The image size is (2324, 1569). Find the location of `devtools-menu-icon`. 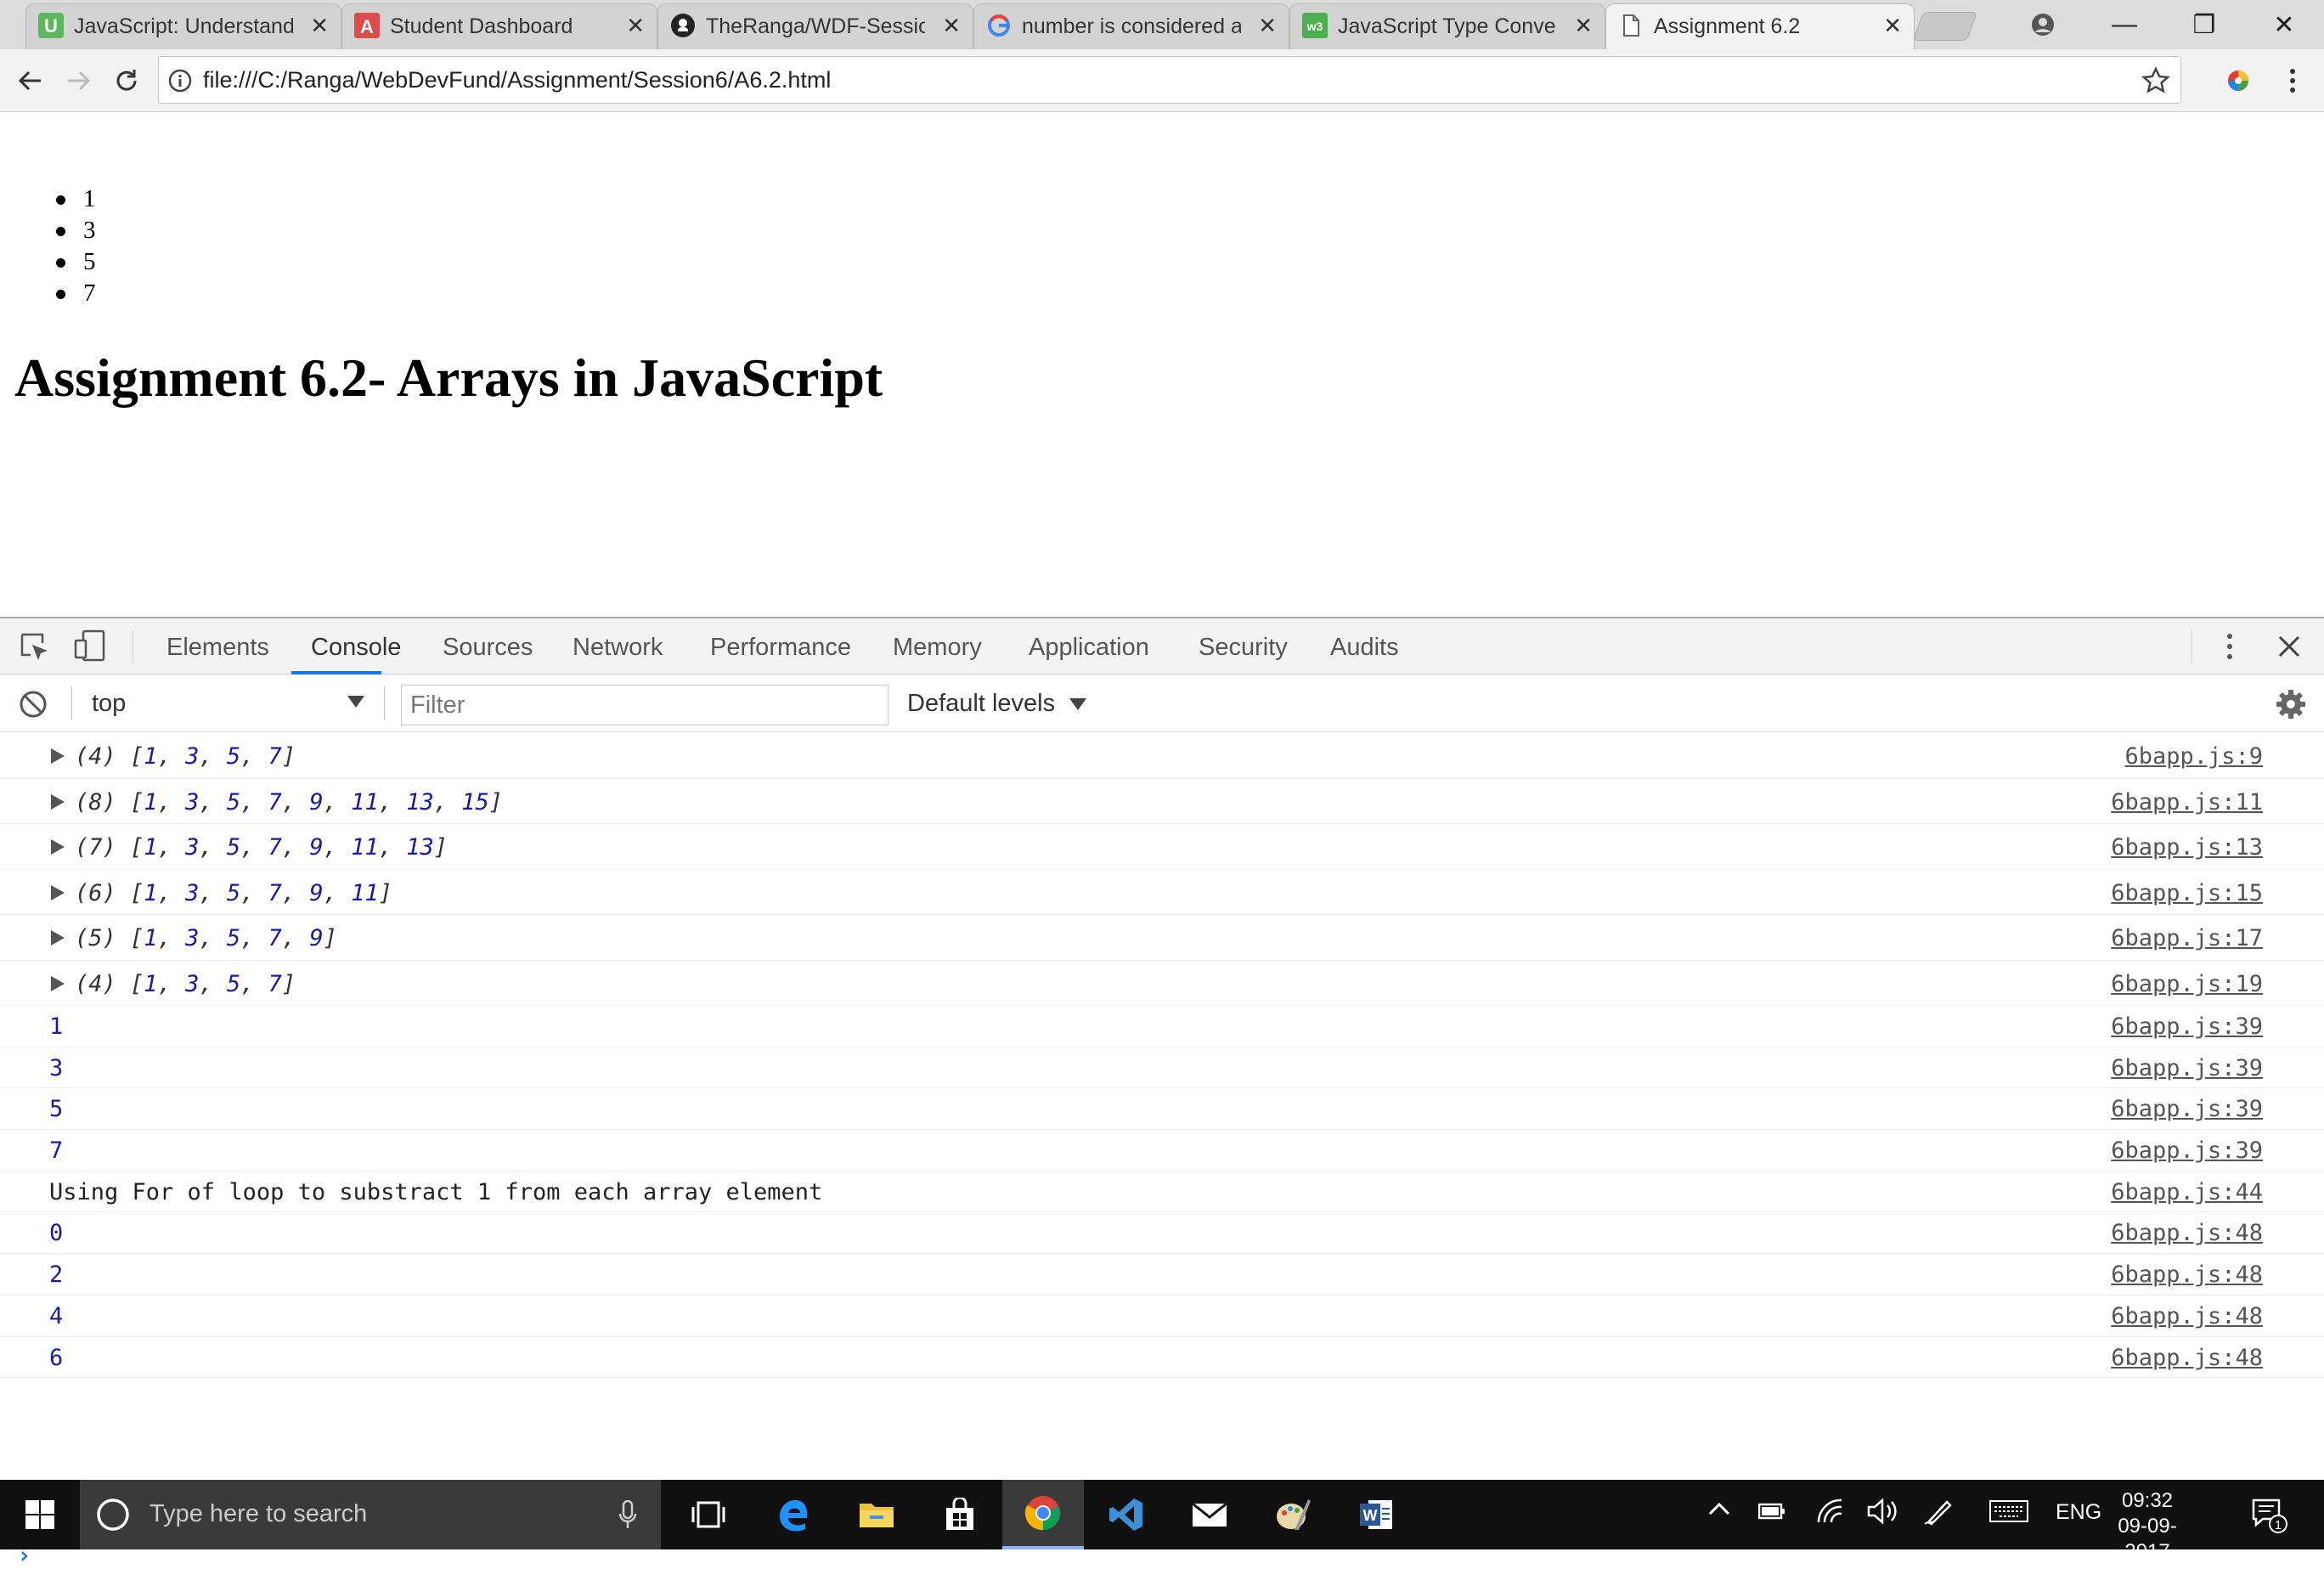

devtools-menu-icon is located at coordinates (2230, 646).